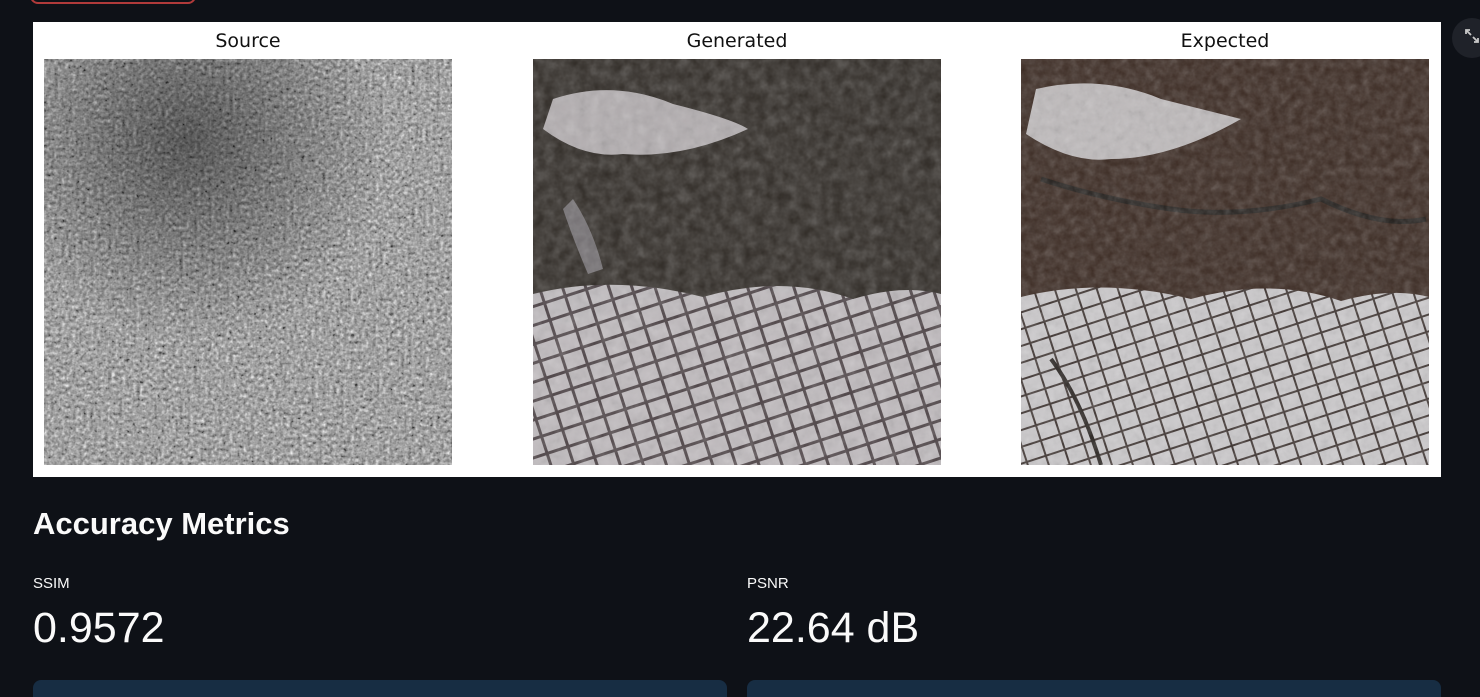  I want to click on panel-title-source: Source, so click(248, 41).